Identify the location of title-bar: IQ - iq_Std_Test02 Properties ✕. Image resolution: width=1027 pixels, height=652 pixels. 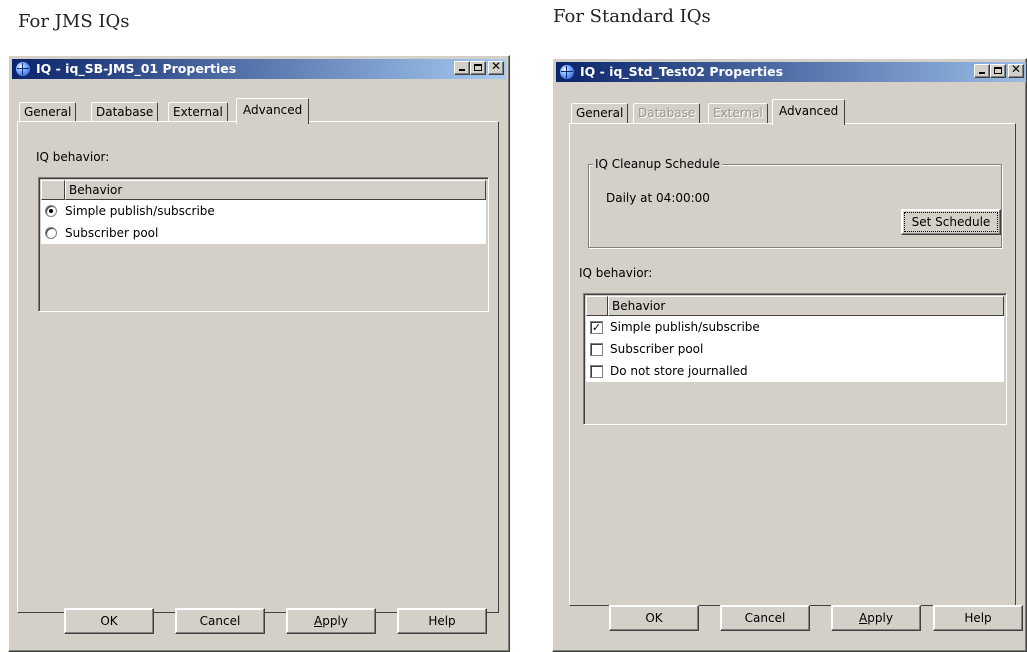
(791, 72).